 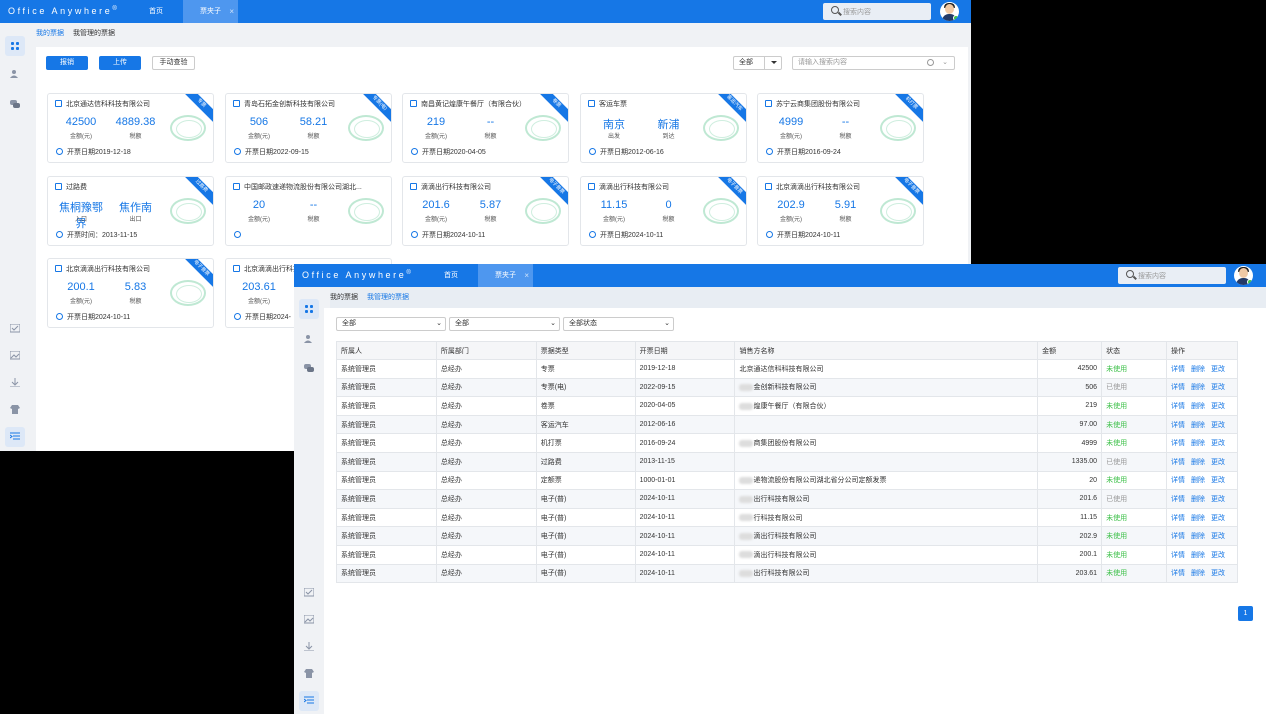 I want to click on ticket-icon, so click(x=236, y=103).